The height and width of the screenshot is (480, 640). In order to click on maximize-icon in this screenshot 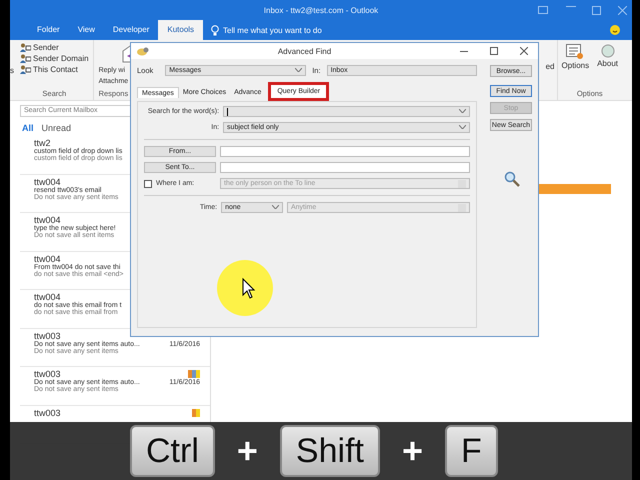, I will do `click(494, 51)`.